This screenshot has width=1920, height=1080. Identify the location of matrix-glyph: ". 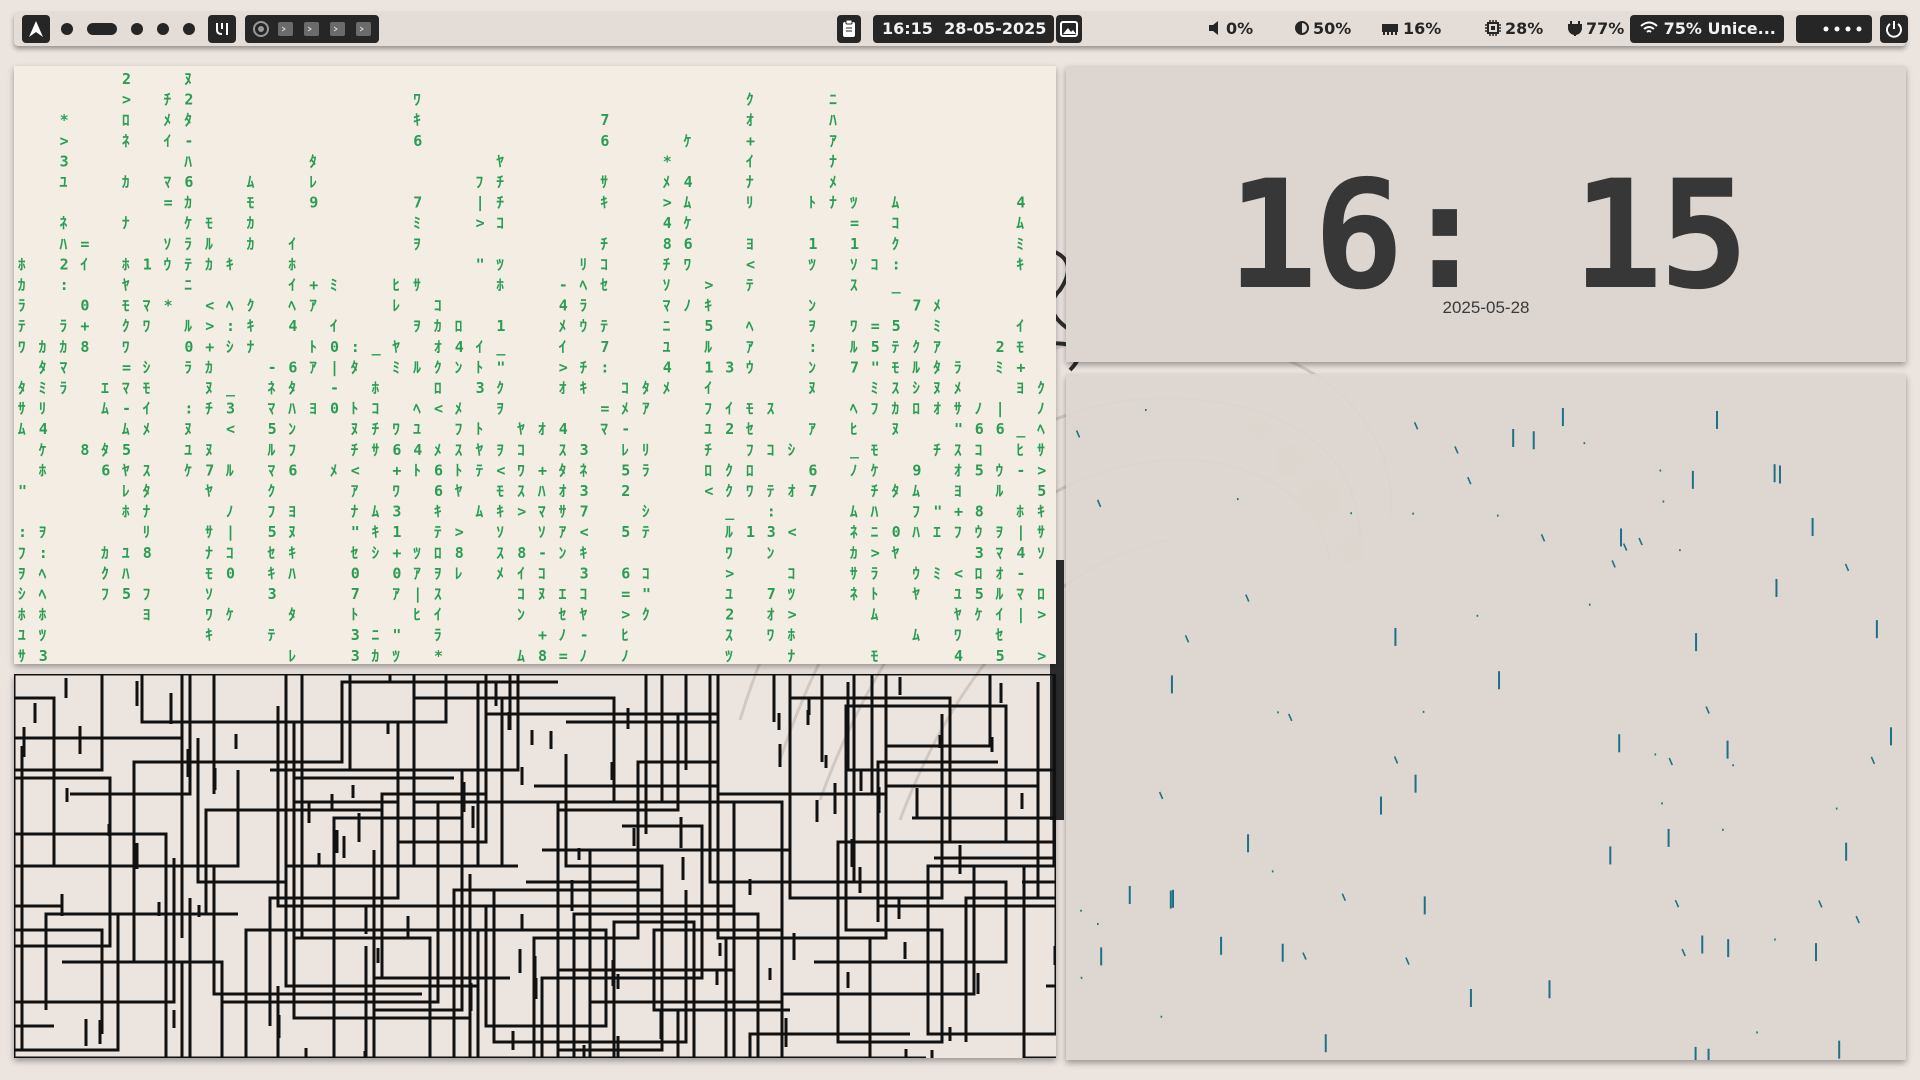
(646, 594).